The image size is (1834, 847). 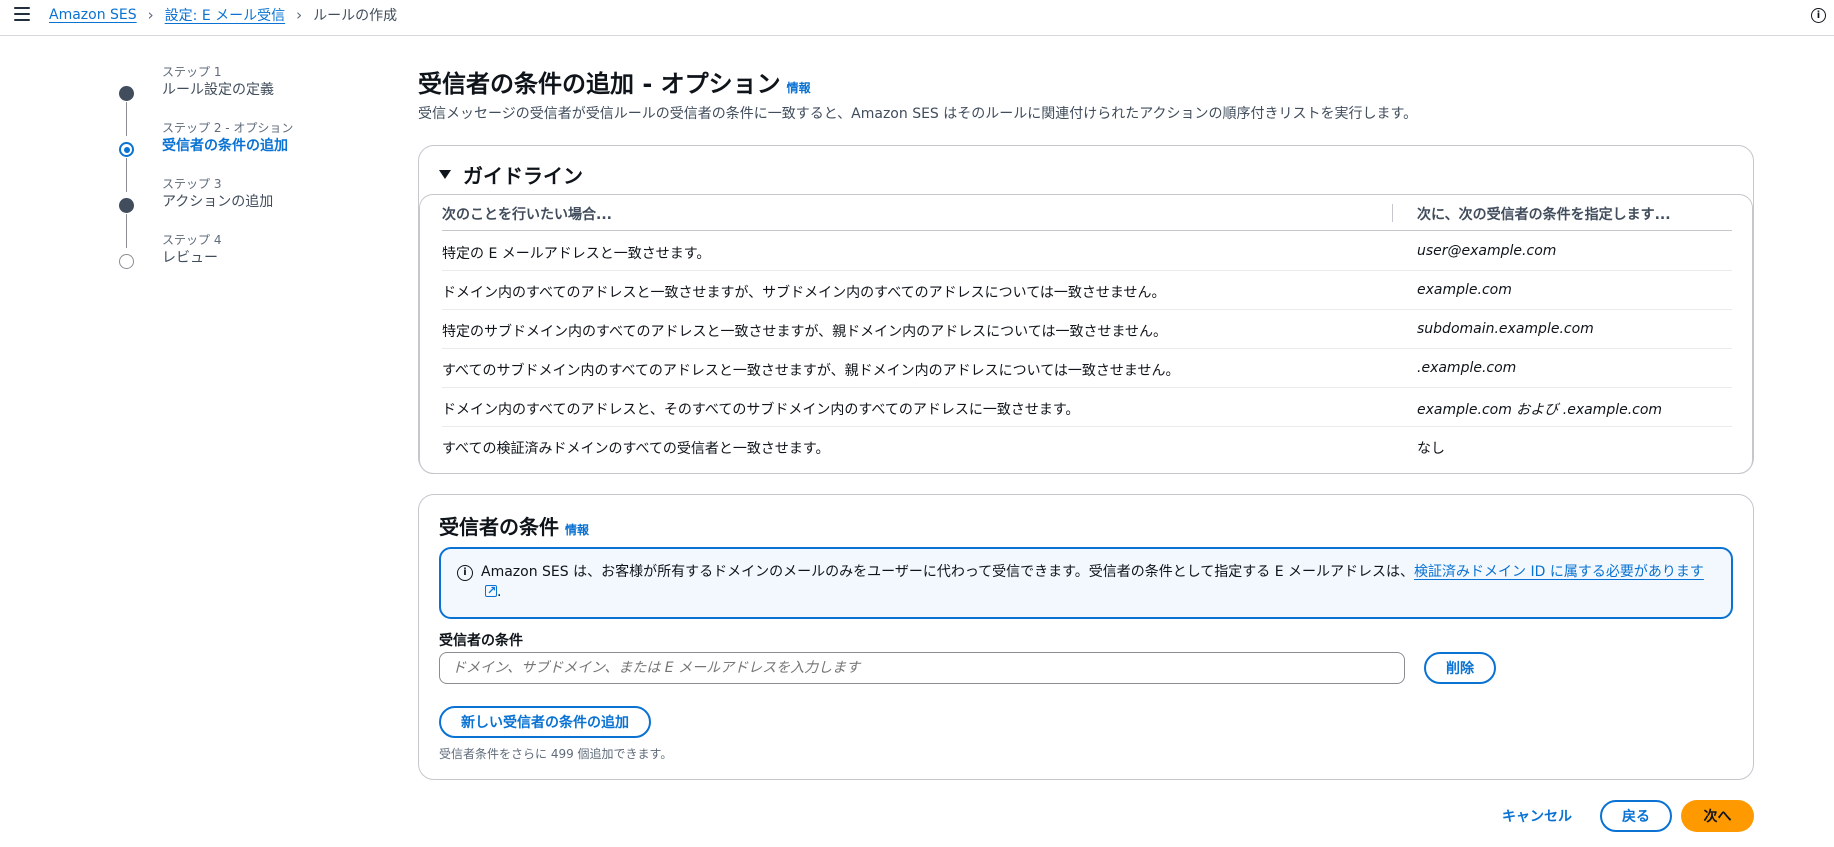 I want to click on step-3-number: ステップ 3, so click(x=192, y=184).